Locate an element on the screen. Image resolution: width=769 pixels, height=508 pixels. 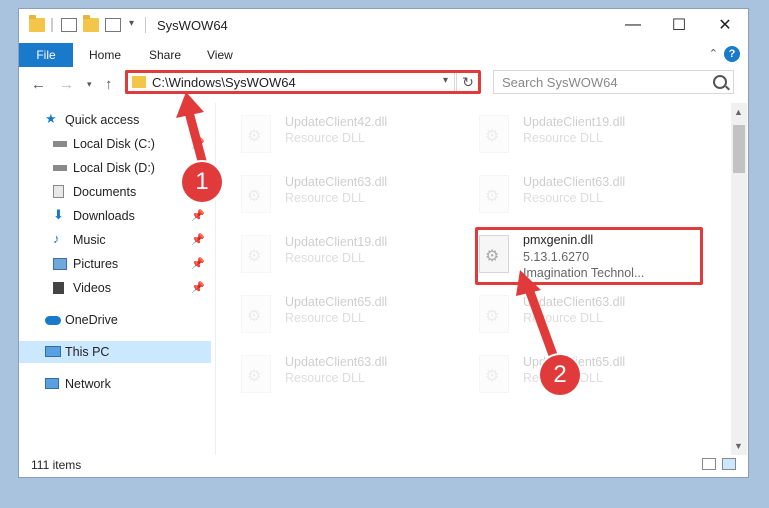
sidebar-item-label: Local Disk (C:) is located at coordinates (114, 144).